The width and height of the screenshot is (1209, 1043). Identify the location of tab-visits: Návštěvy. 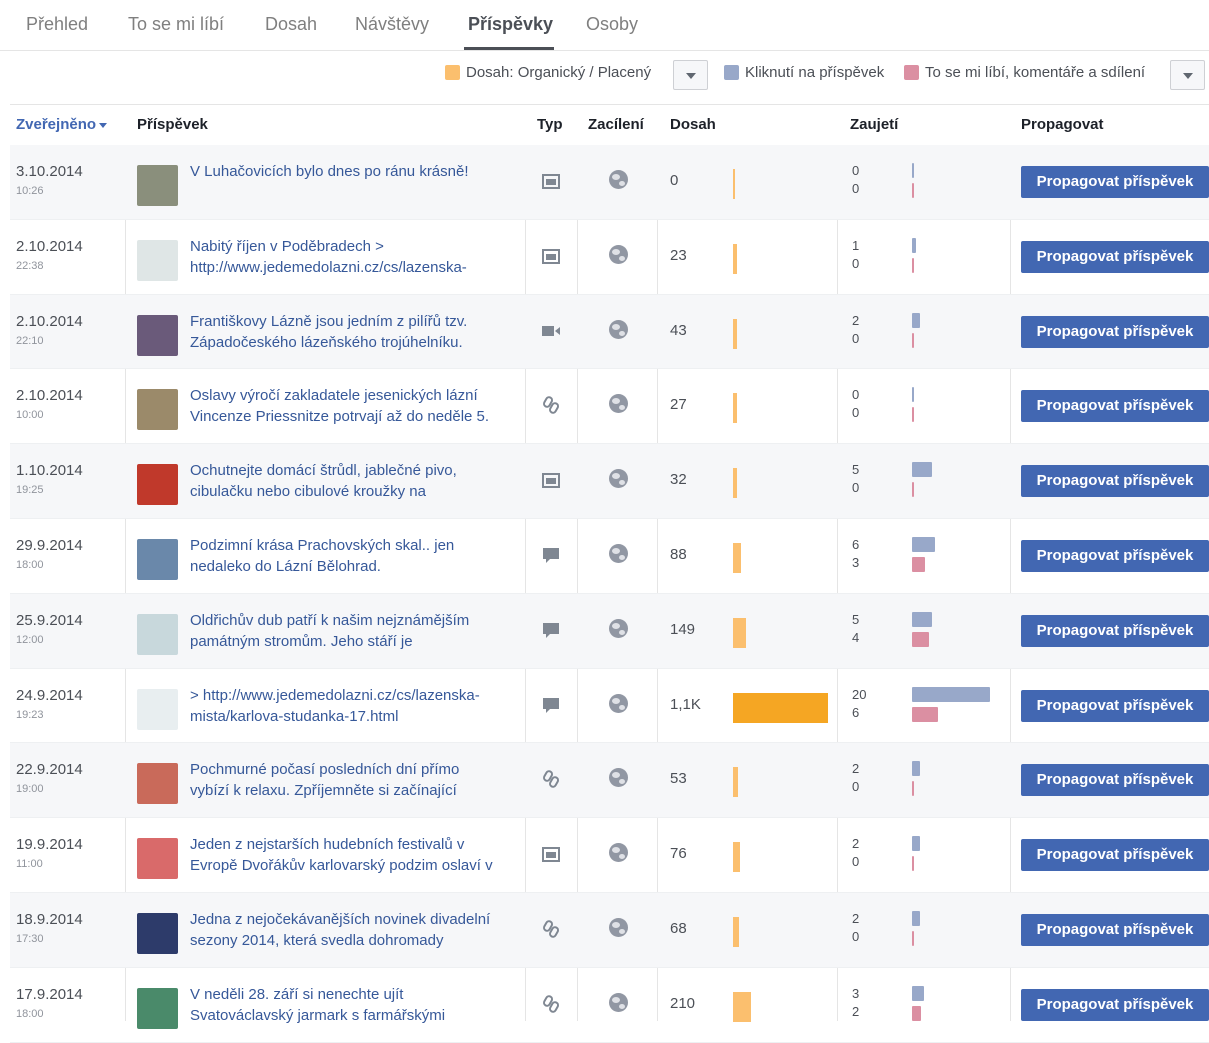
(392, 24).